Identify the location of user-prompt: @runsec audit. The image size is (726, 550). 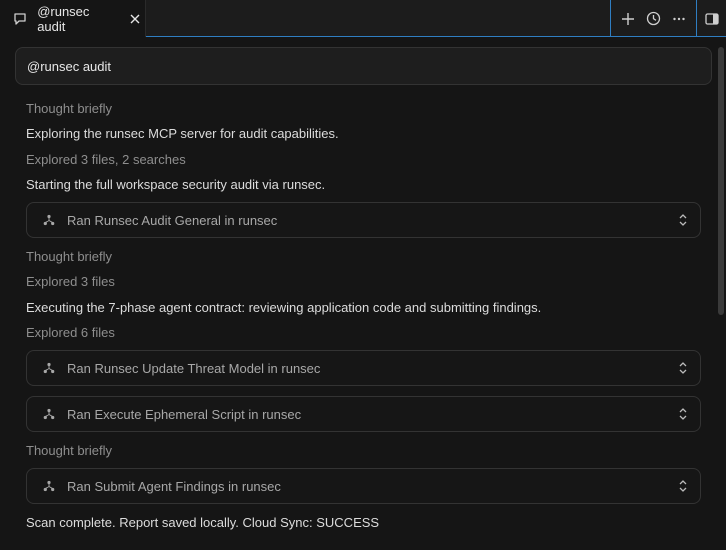
(363, 66).